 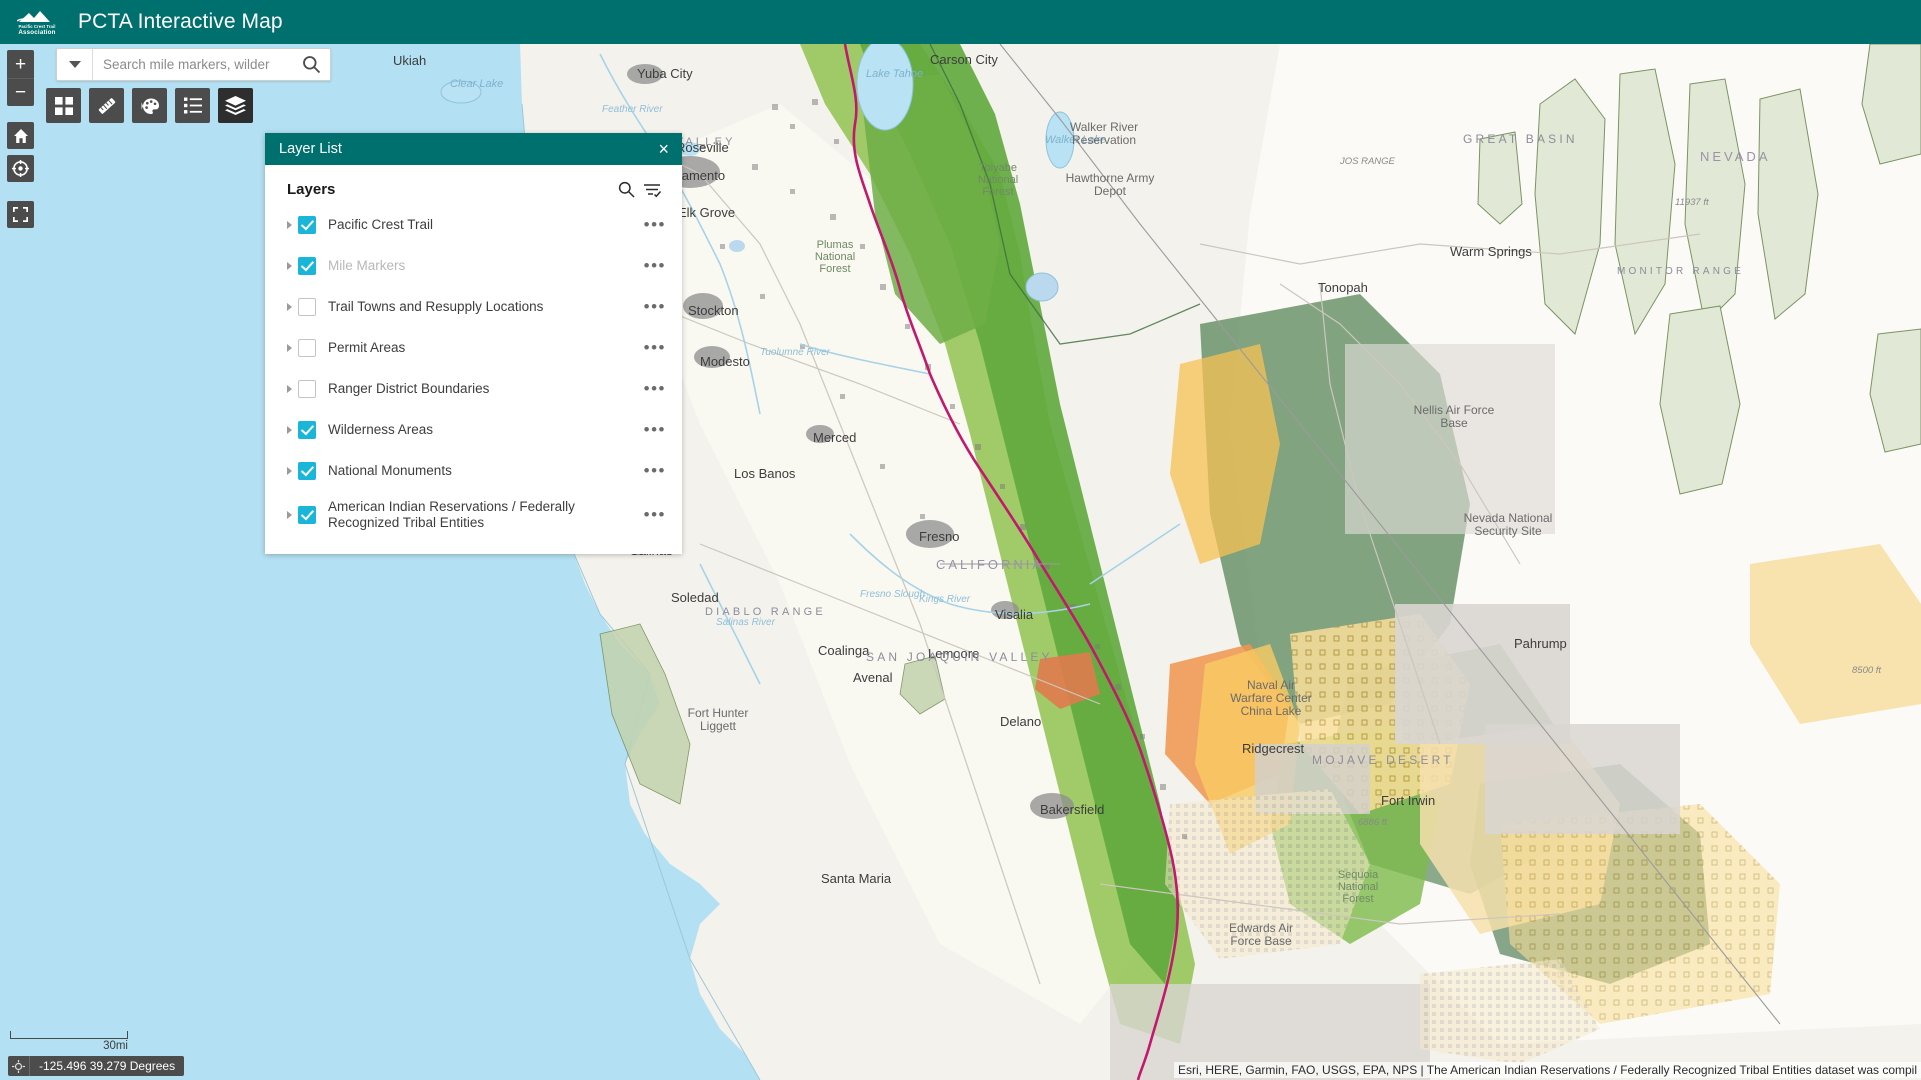 I want to click on zoom-control: + −, so click(x=20, y=78).